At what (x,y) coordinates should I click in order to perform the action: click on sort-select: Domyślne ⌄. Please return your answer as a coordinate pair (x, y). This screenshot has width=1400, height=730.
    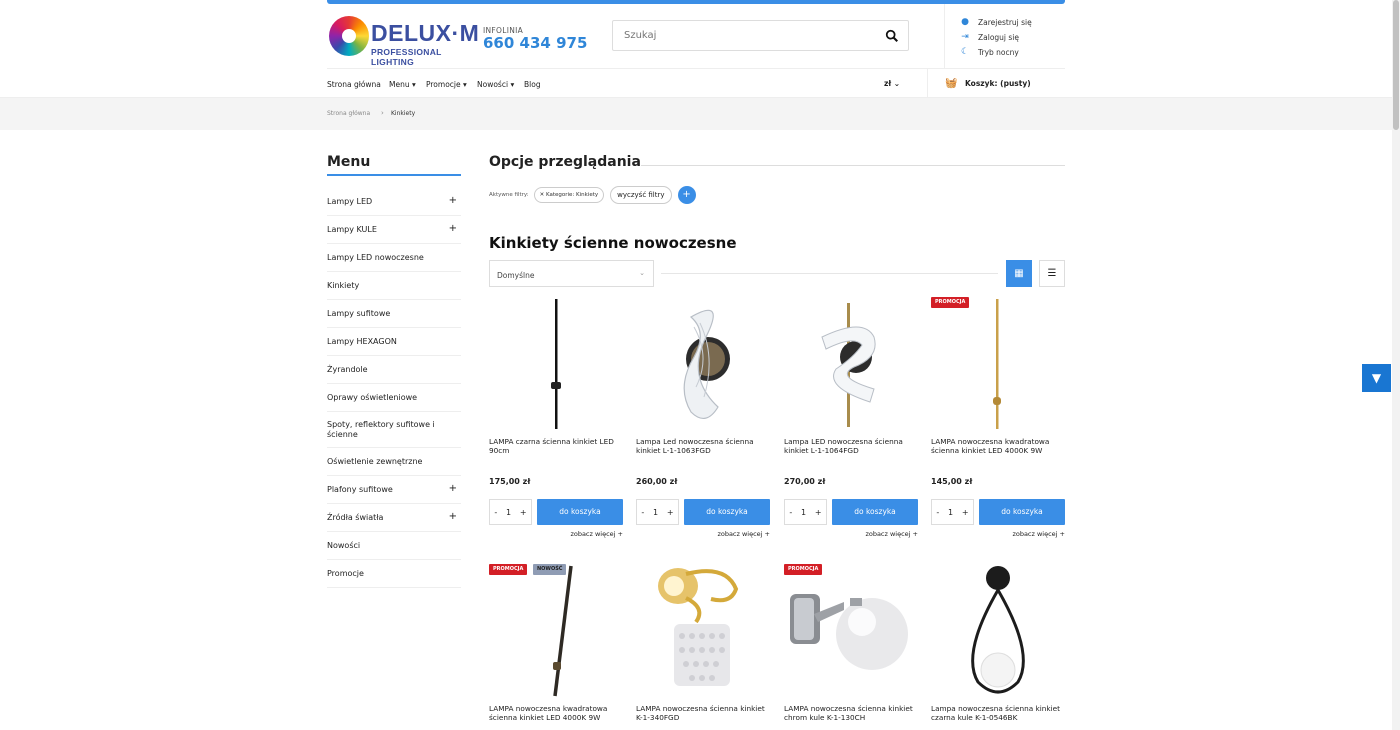
    Looking at the image, I should click on (571, 273).